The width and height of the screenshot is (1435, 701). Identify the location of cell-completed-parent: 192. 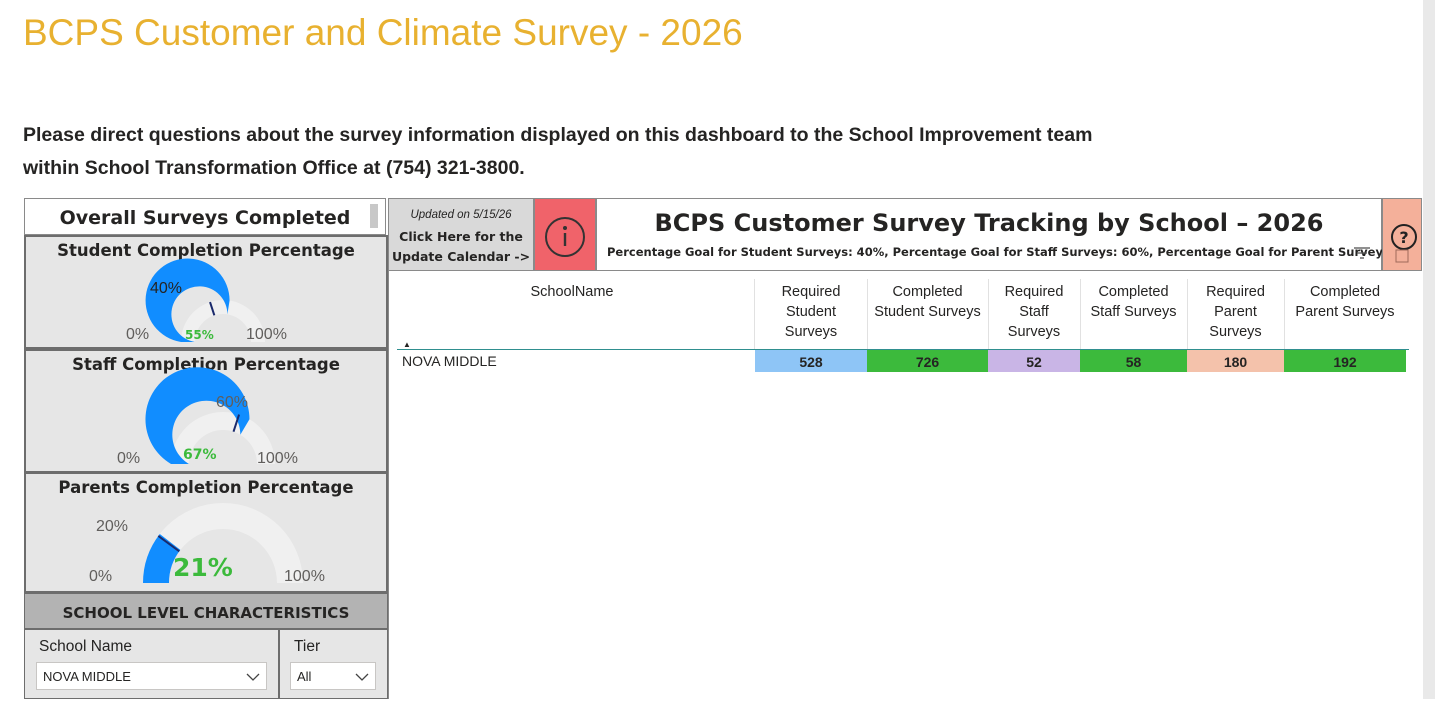
(1345, 361).